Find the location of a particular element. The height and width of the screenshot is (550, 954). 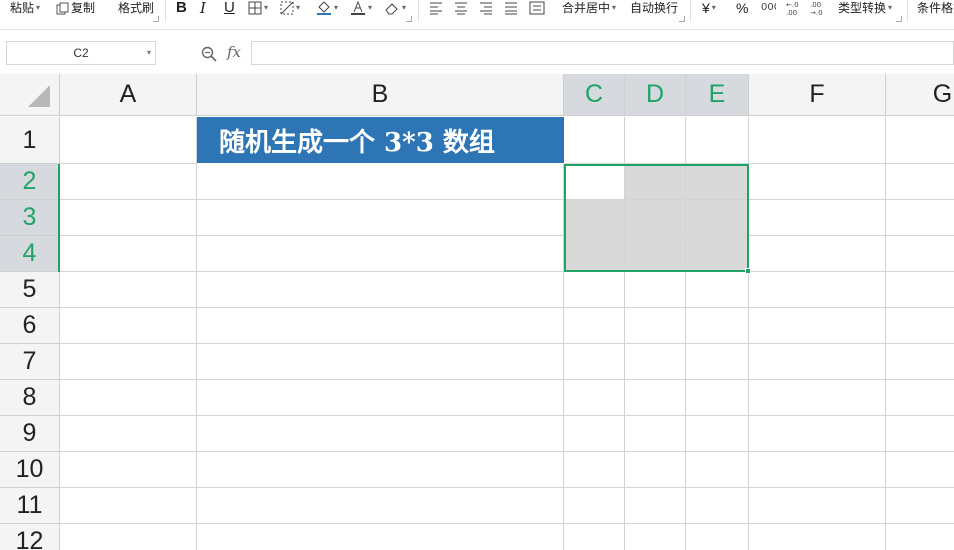

cell-e4 is located at coordinates (717, 254).